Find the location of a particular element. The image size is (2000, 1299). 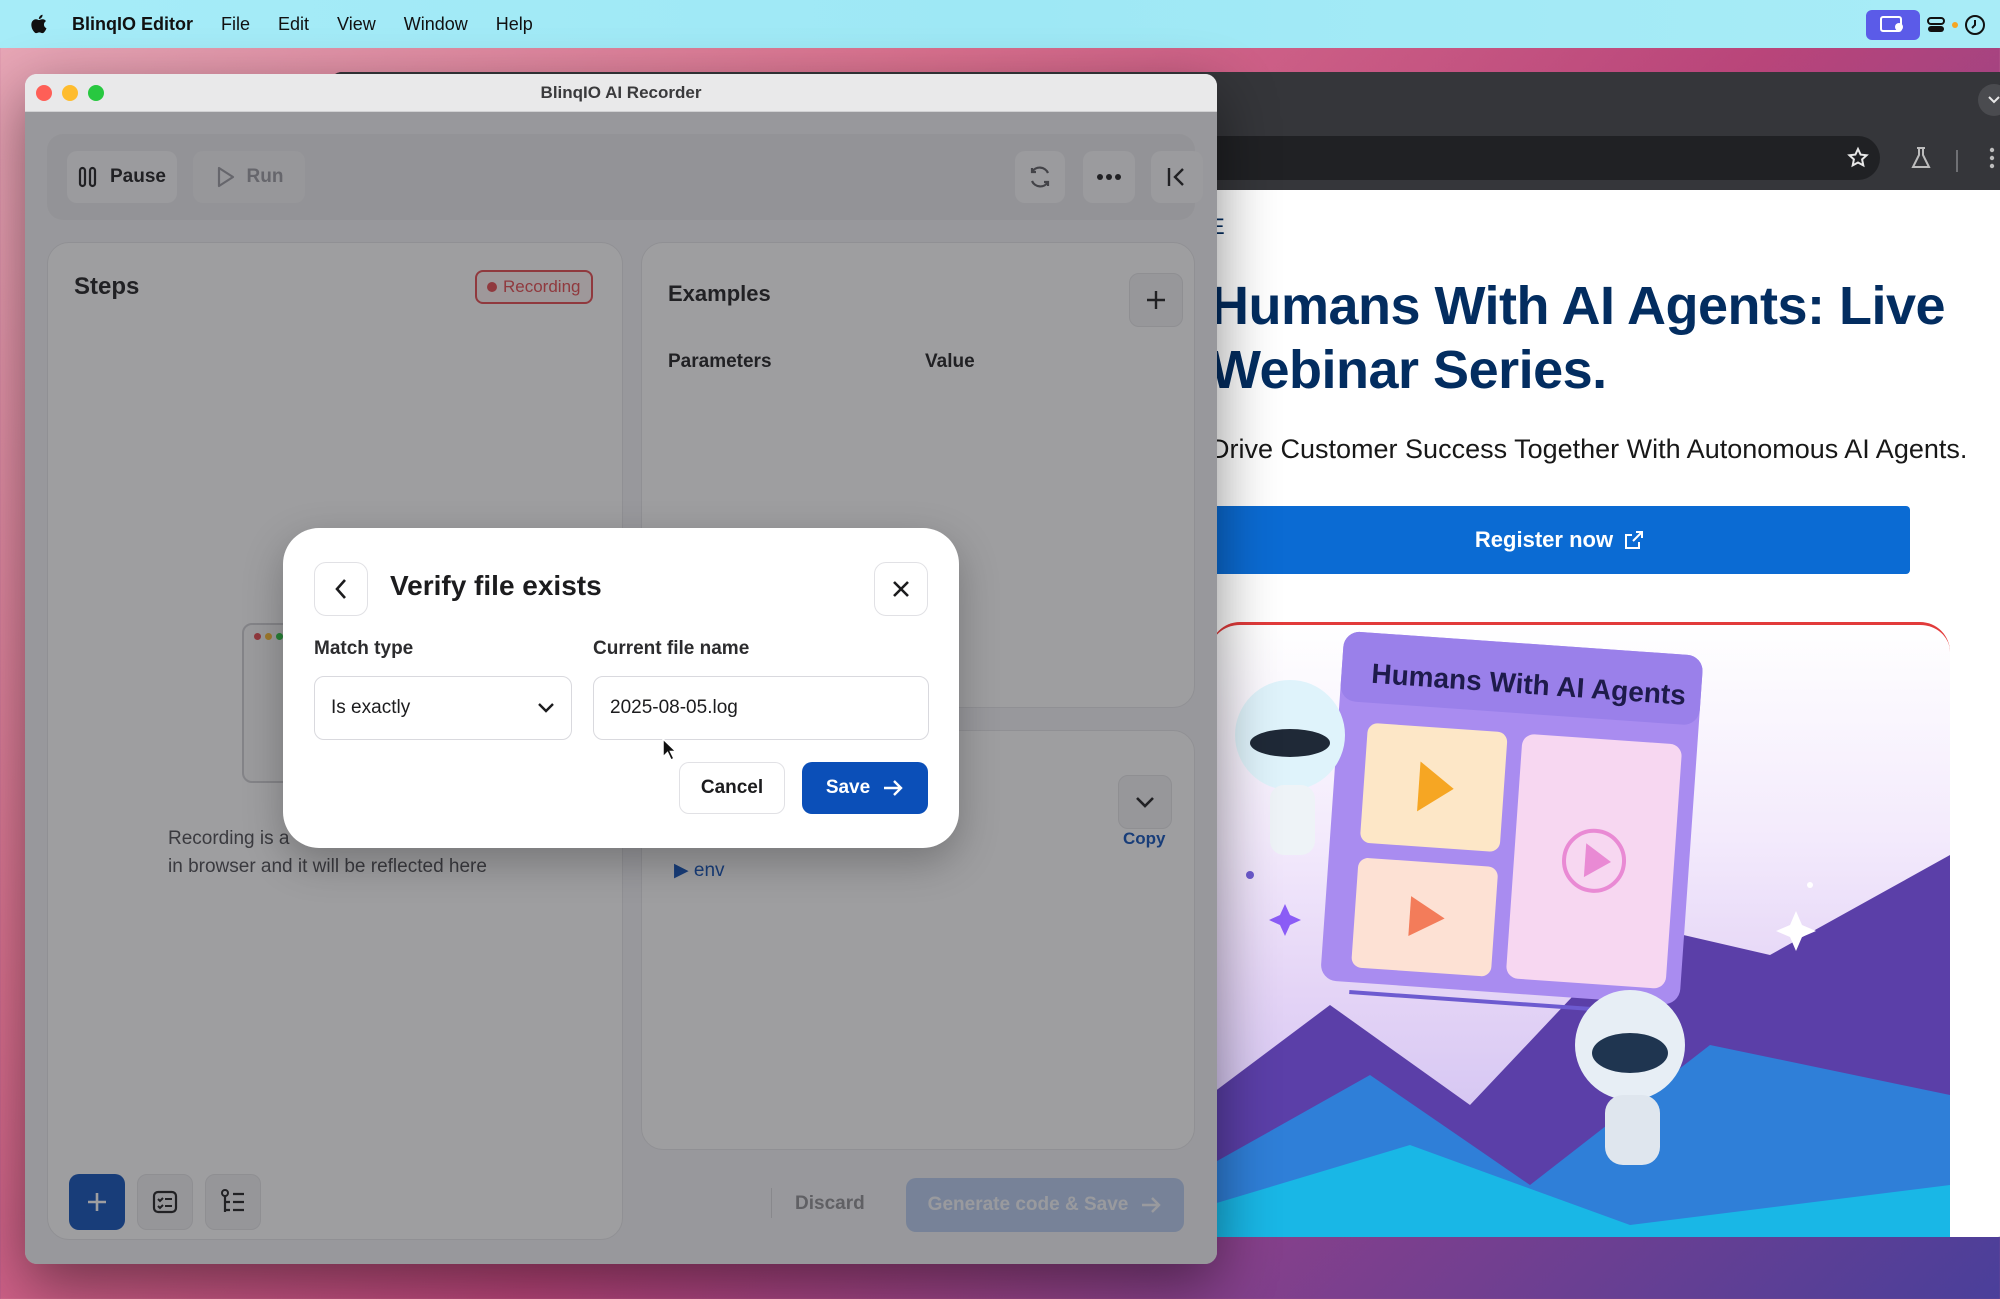

headline-line-2: Webinar Series. is located at coordinates (1408, 370).